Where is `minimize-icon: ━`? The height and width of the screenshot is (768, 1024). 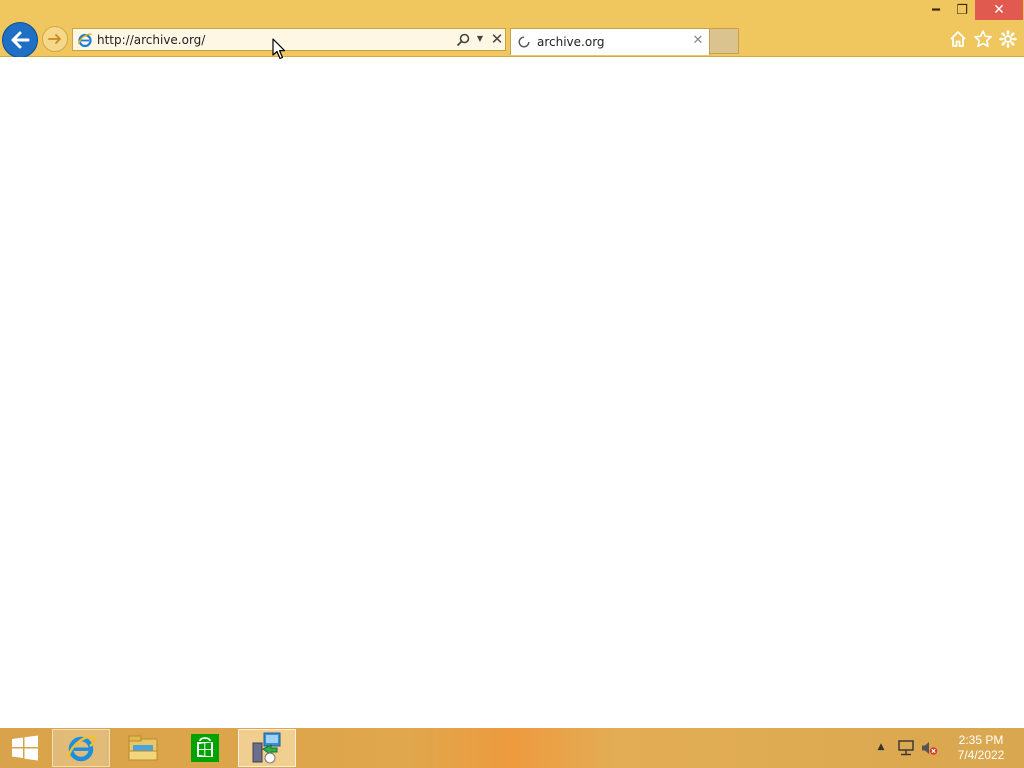 minimize-icon: ━ is located at coordinates (936, 10).